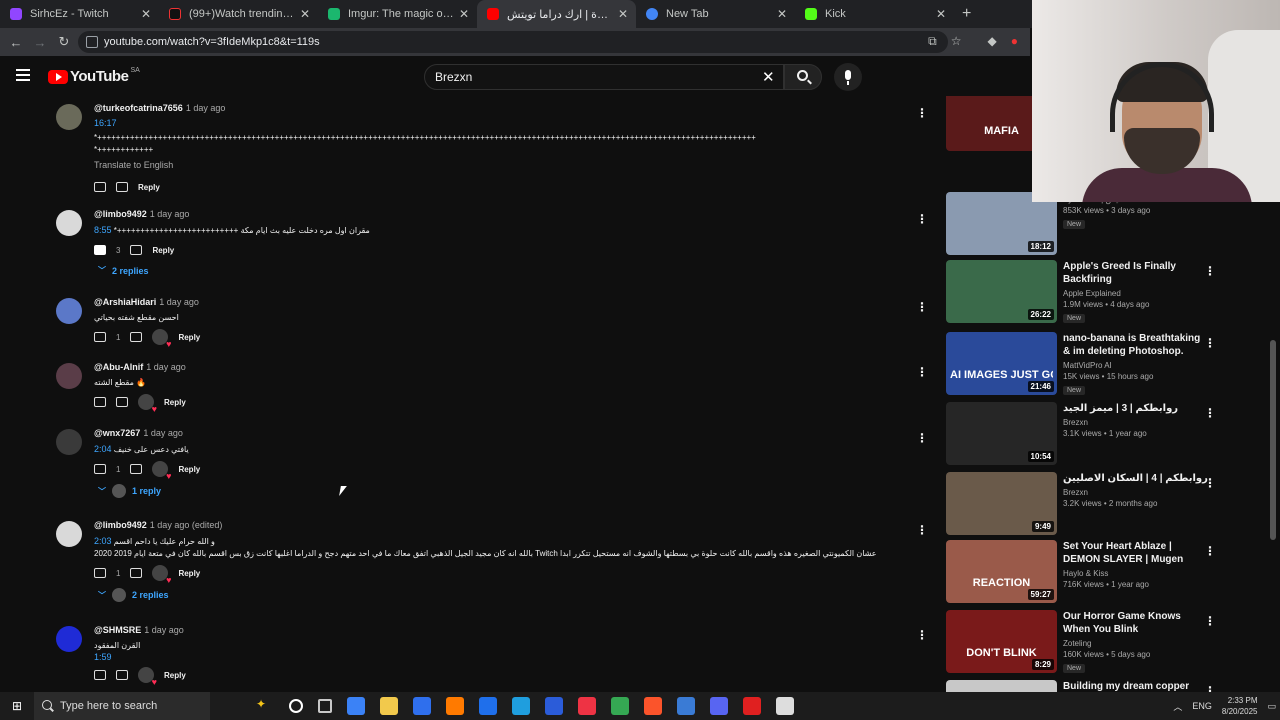 The width and height of the screenshot is (1280, 720). Describe the element at coordinates (992, 41) in the screenshot. I see `extension-icon: ◆` at that location.